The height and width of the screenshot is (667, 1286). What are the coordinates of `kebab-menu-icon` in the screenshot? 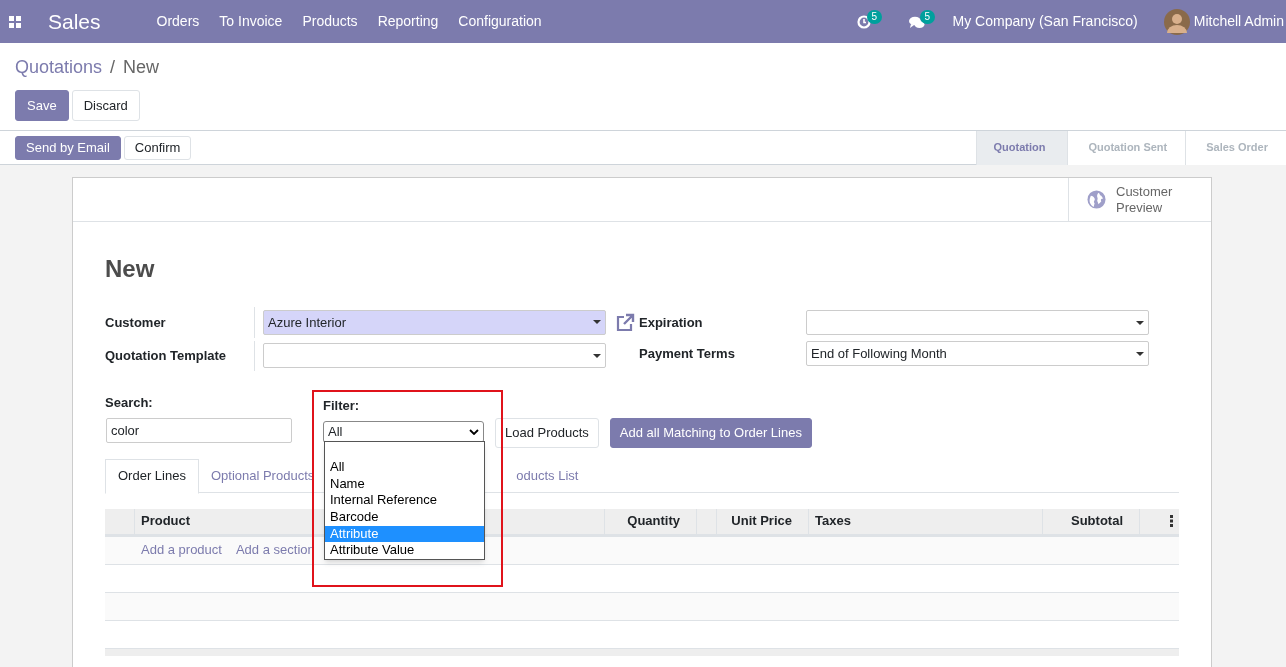 It's located at (1171, 521).